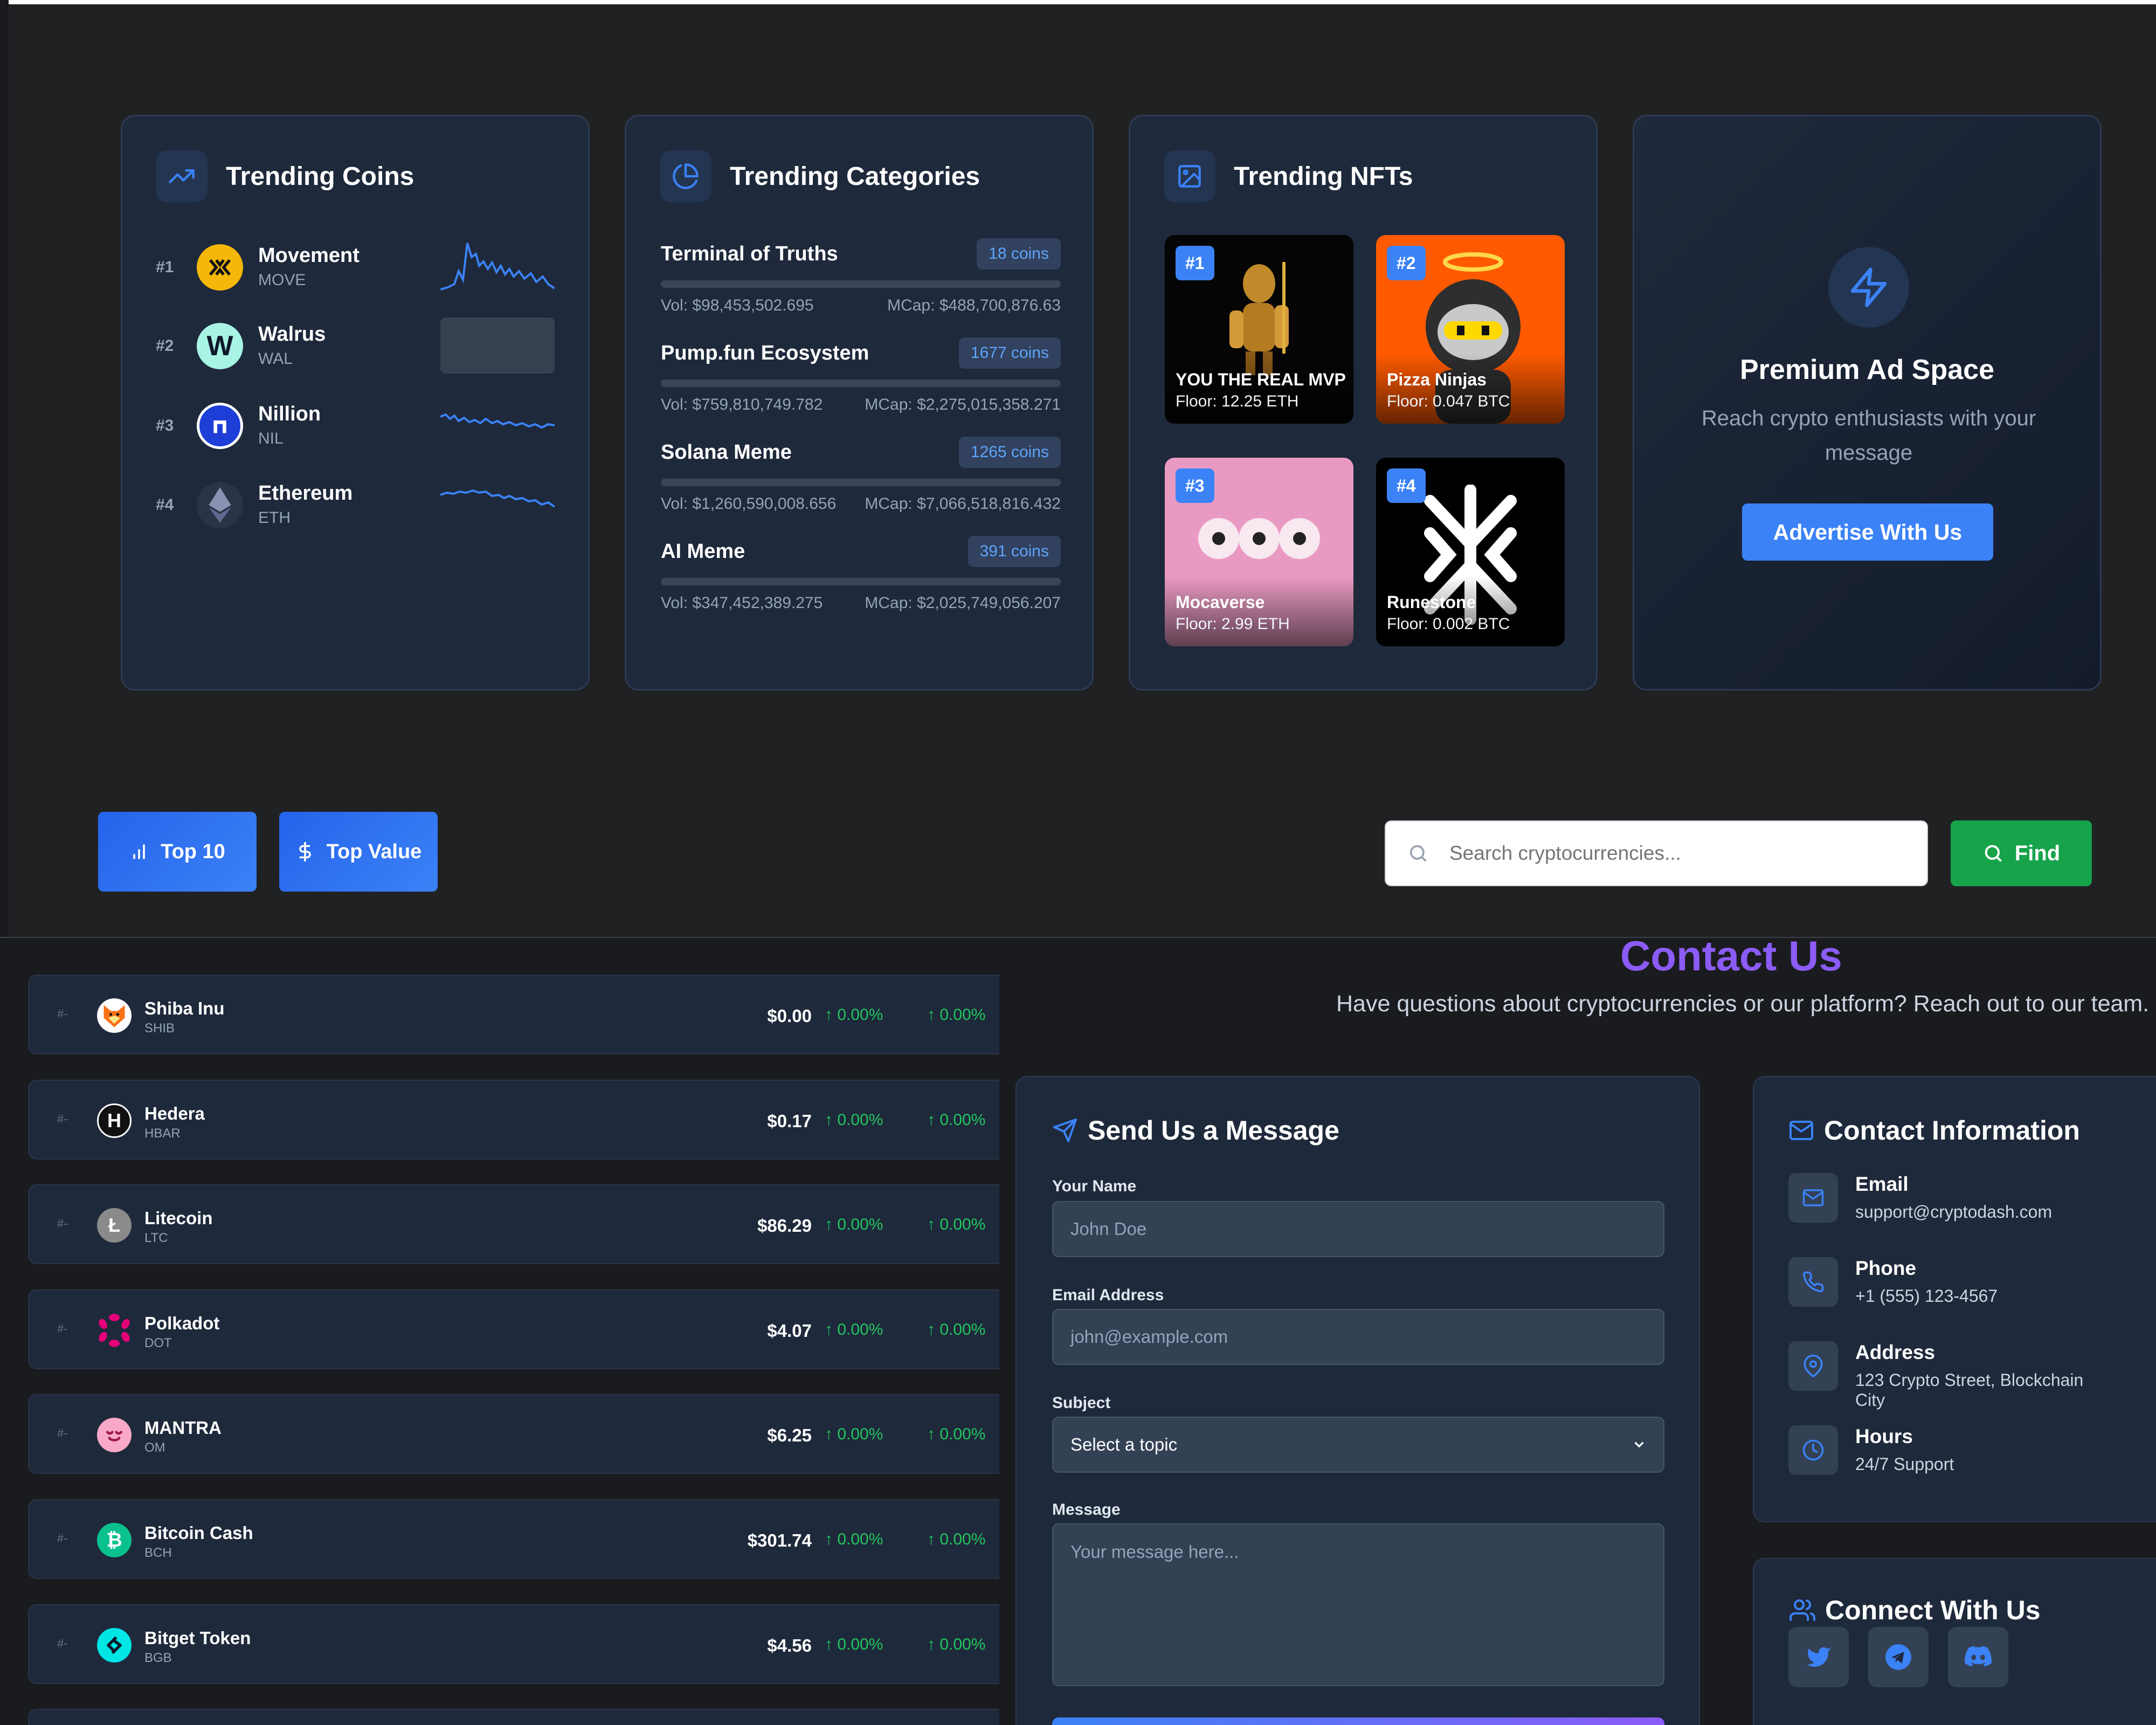 This screenshot has width=2156, height=1725. I want to click on search-box, so click(1657, 853).